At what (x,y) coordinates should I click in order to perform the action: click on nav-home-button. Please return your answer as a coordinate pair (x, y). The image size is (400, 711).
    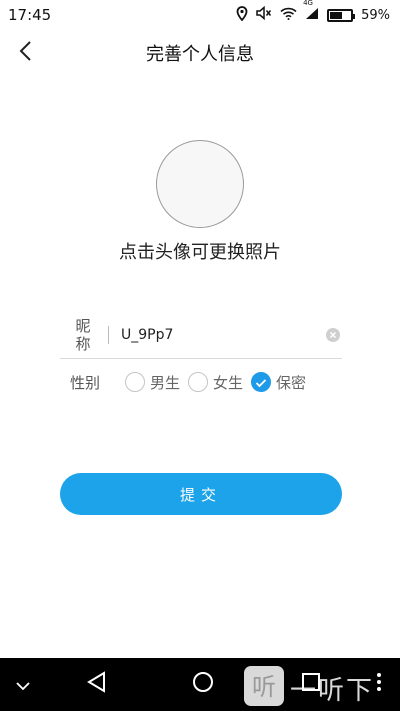
    Looking at the image, I should click on (203, 684).